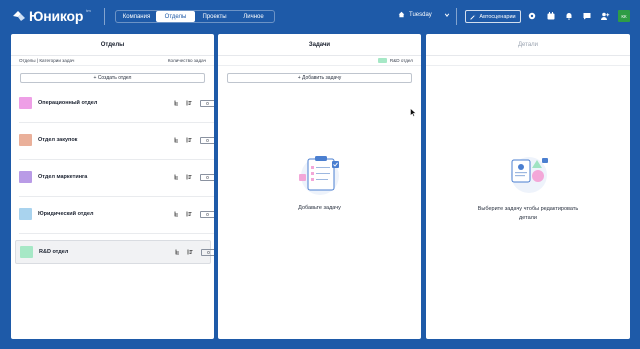 This screenshot has width=640, height=349. I want to click on filter-color-chip, so click(382, 60).